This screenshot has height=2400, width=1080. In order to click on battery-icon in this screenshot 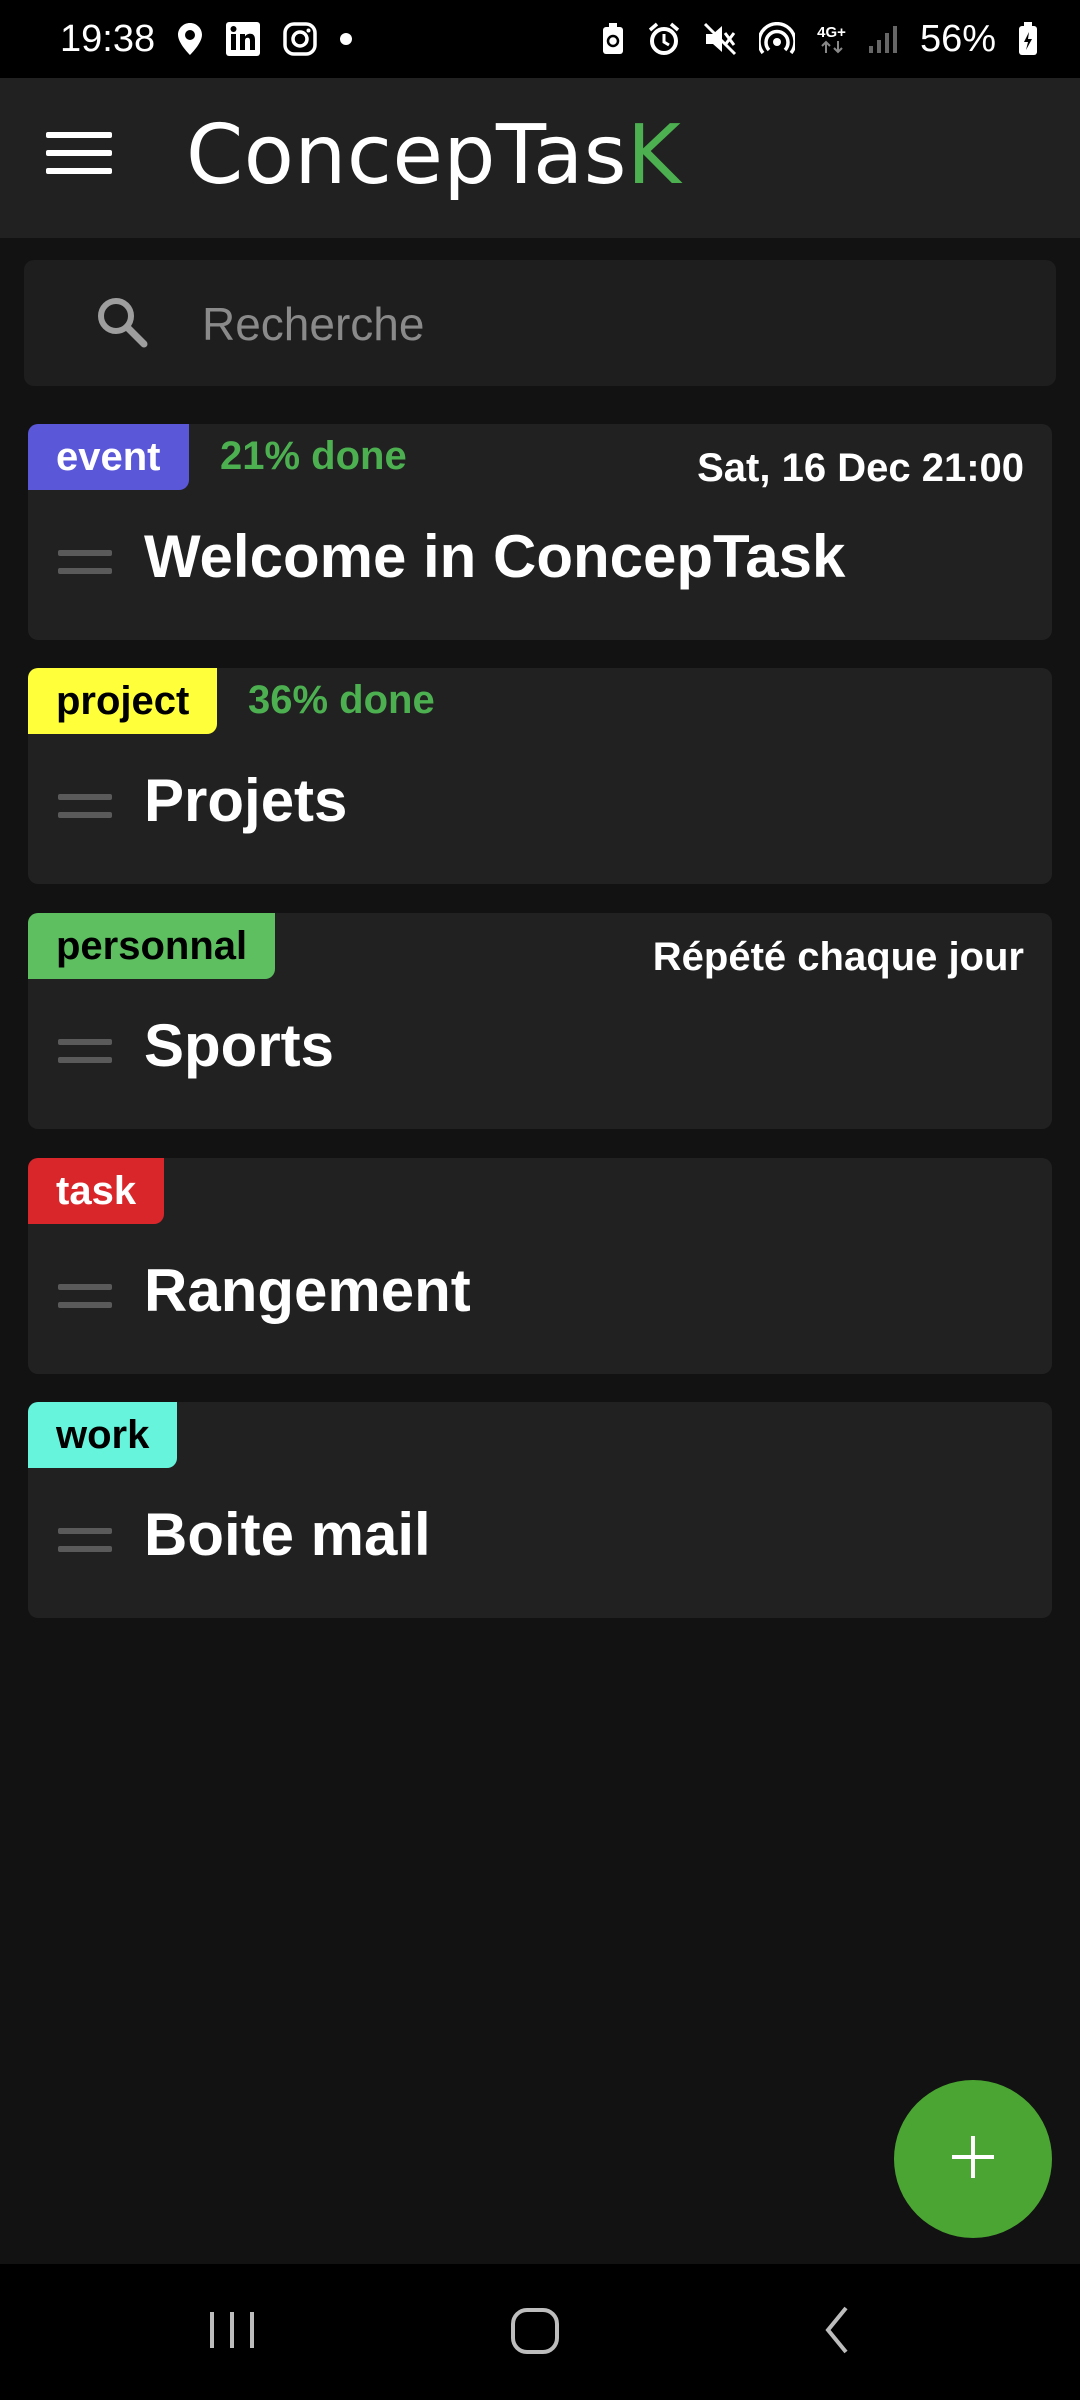, I will do `click(1028, 39)`.